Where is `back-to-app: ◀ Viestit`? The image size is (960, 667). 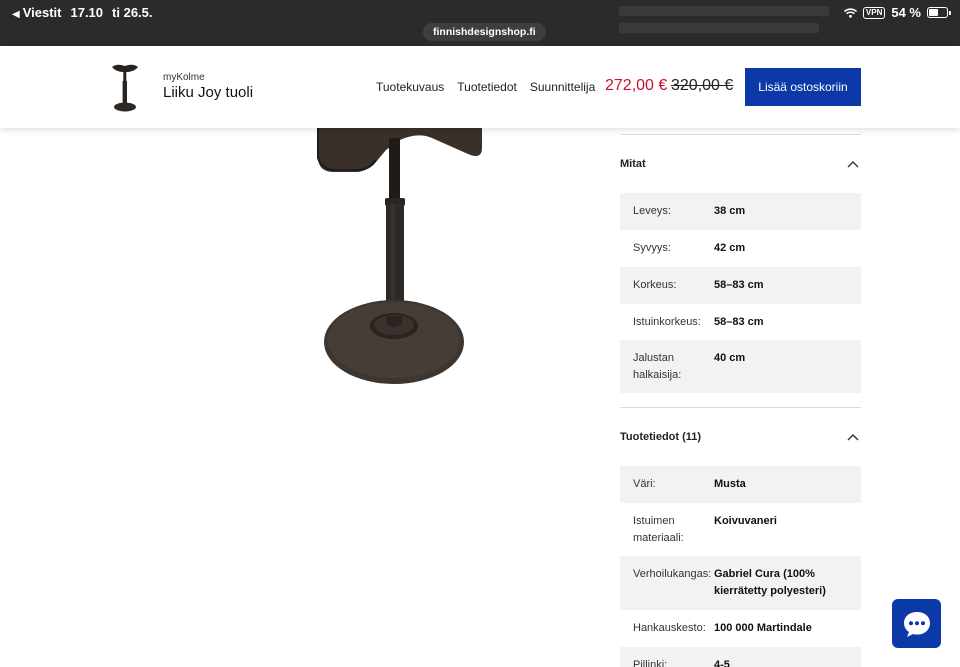
back-to-app: ◀ Viestit is located at coordinates (36, 12).